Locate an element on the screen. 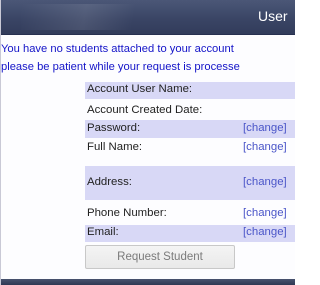 This screenshot has height=285, width=320. panel-header: User is located at coordinates (148, 17).